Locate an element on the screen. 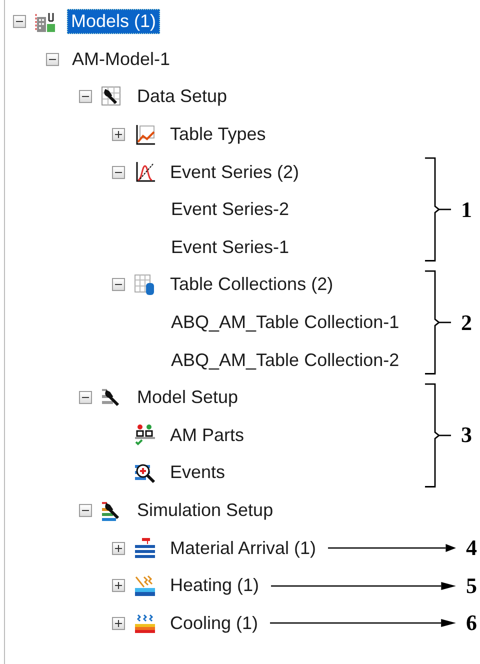  callout-number: 3 is located at coordinates (466, 435).